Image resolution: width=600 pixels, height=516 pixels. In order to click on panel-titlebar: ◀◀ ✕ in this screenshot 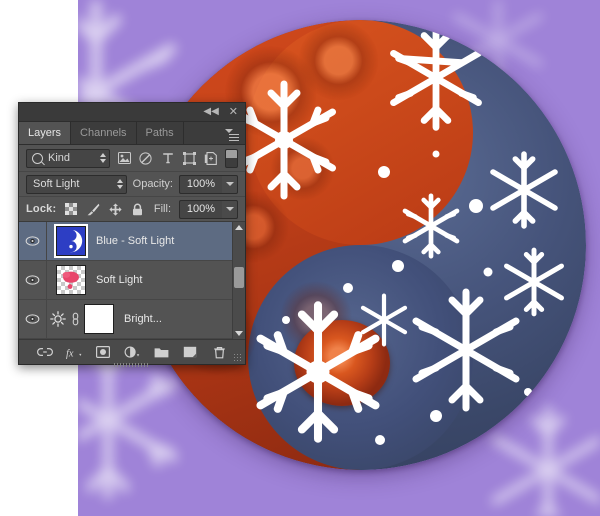, I will do `click(132, 112)`.